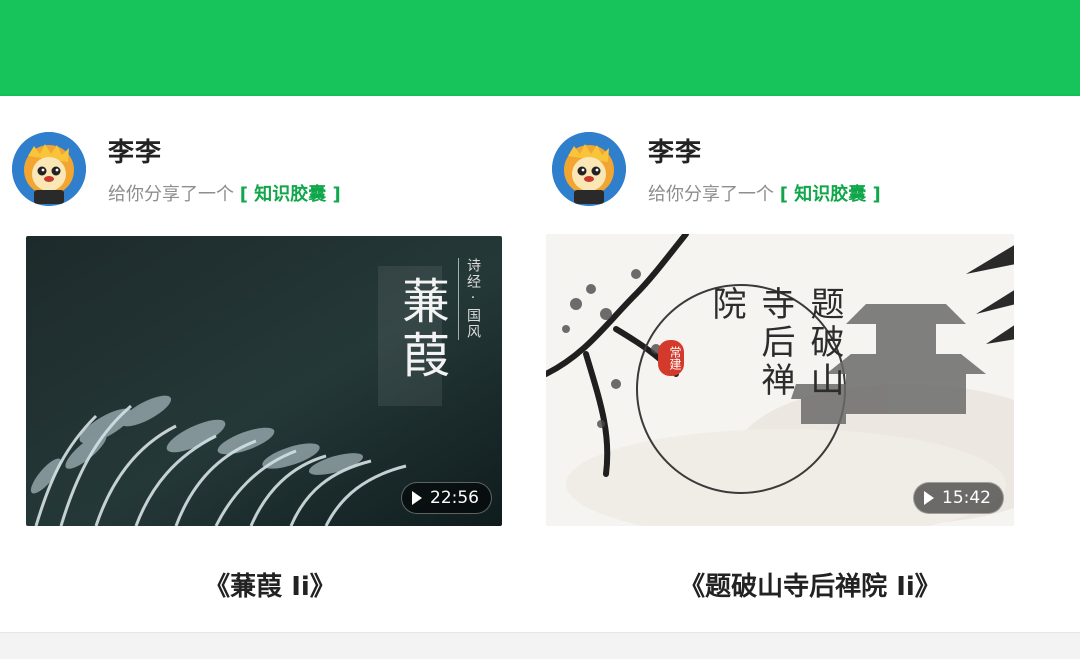  Describe the element at coordinates (966, 498) in the screenshot. I see `duration-text: 15:42` at that location.